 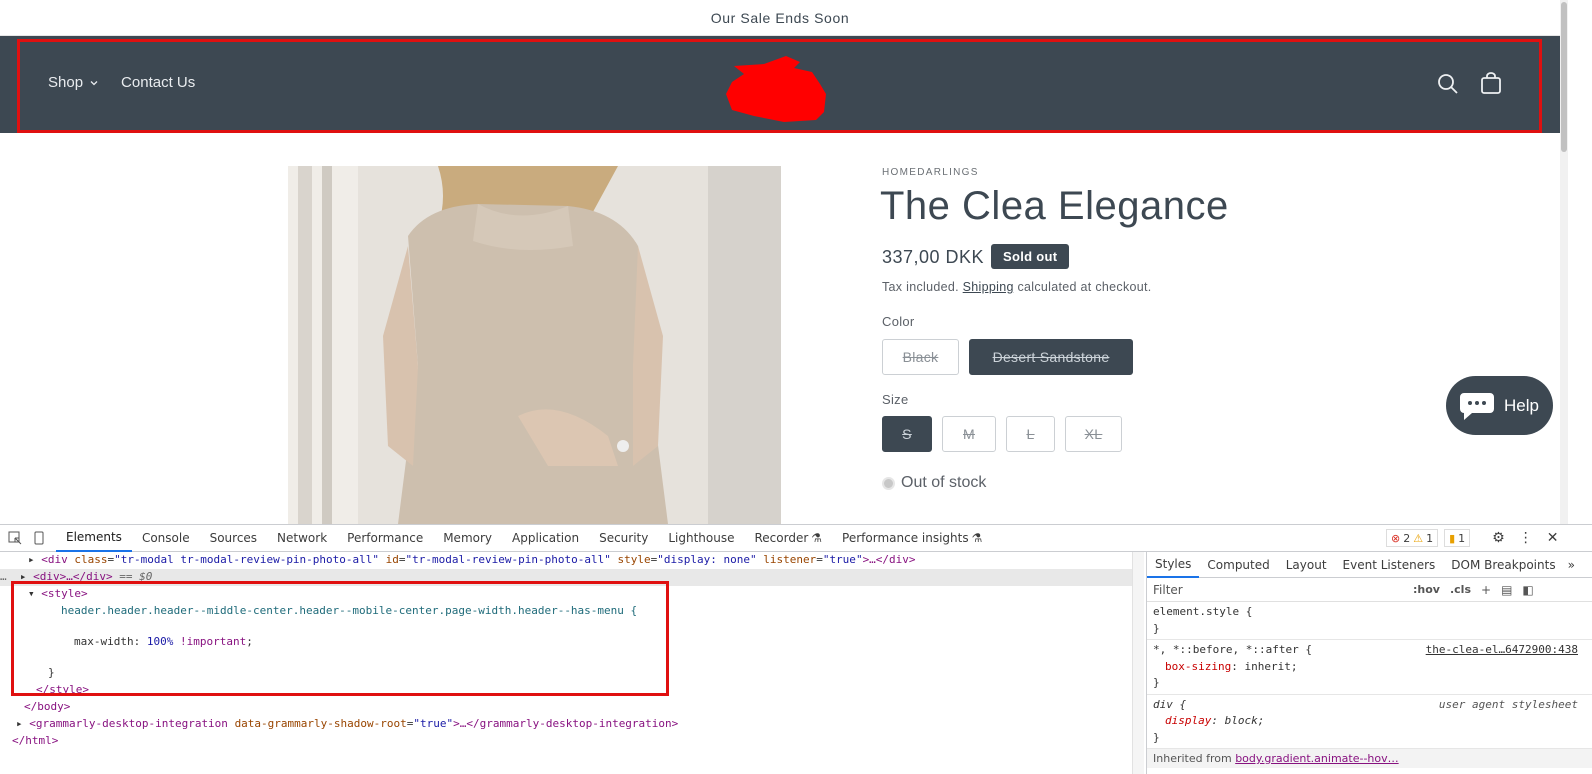 I want to click on css-rule-source-ua: user agent stylesheet, so click(x=1508, y=704).